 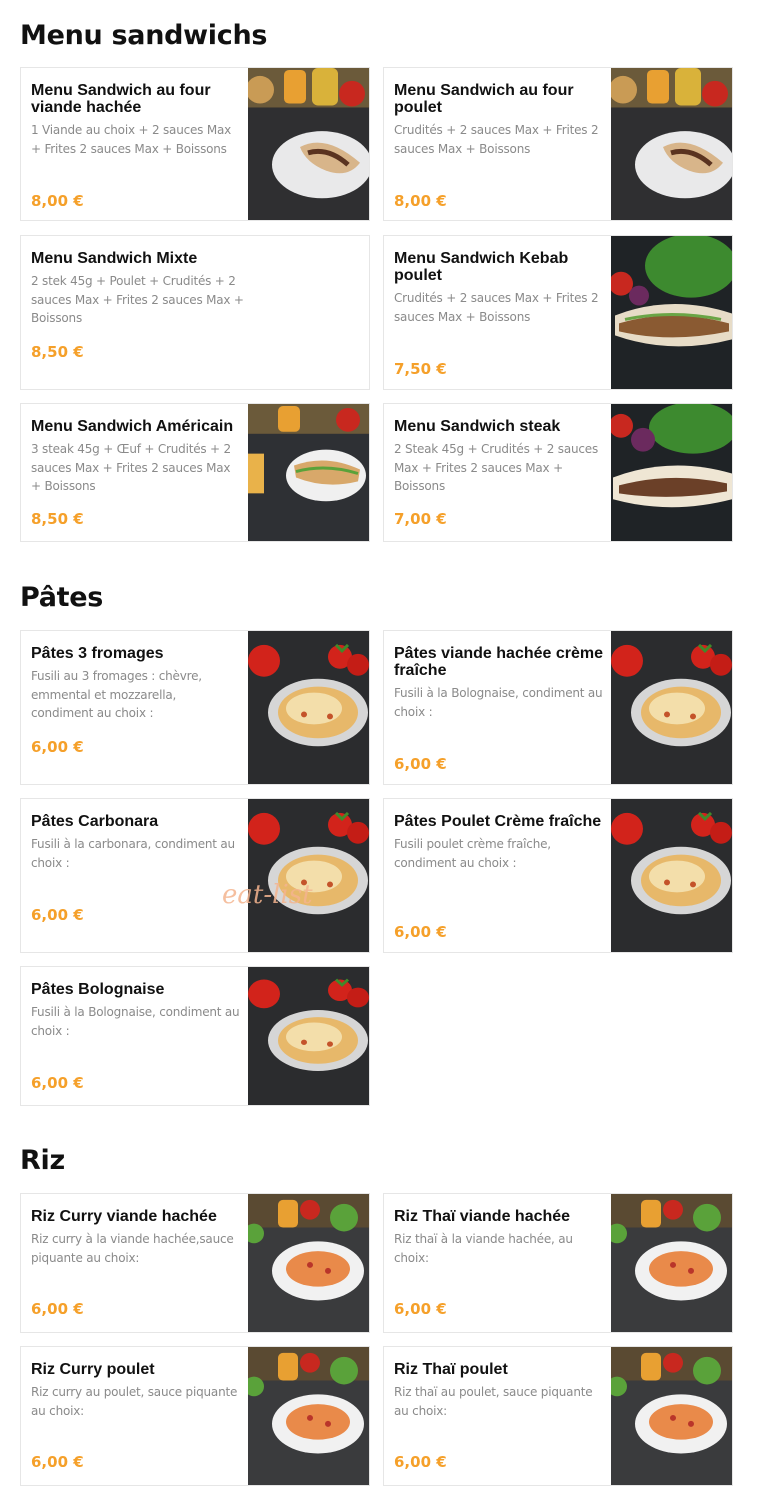 I want to click on item-name: Menu Sandwich au four poulet, so click(x=484, y=99).